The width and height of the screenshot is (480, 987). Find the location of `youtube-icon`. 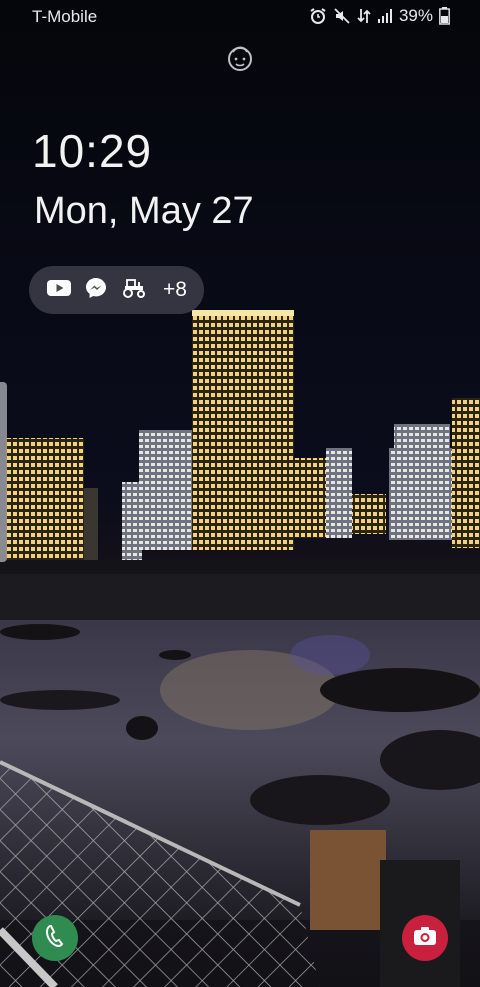

youtube-icon is located at coordinates (59, 290).